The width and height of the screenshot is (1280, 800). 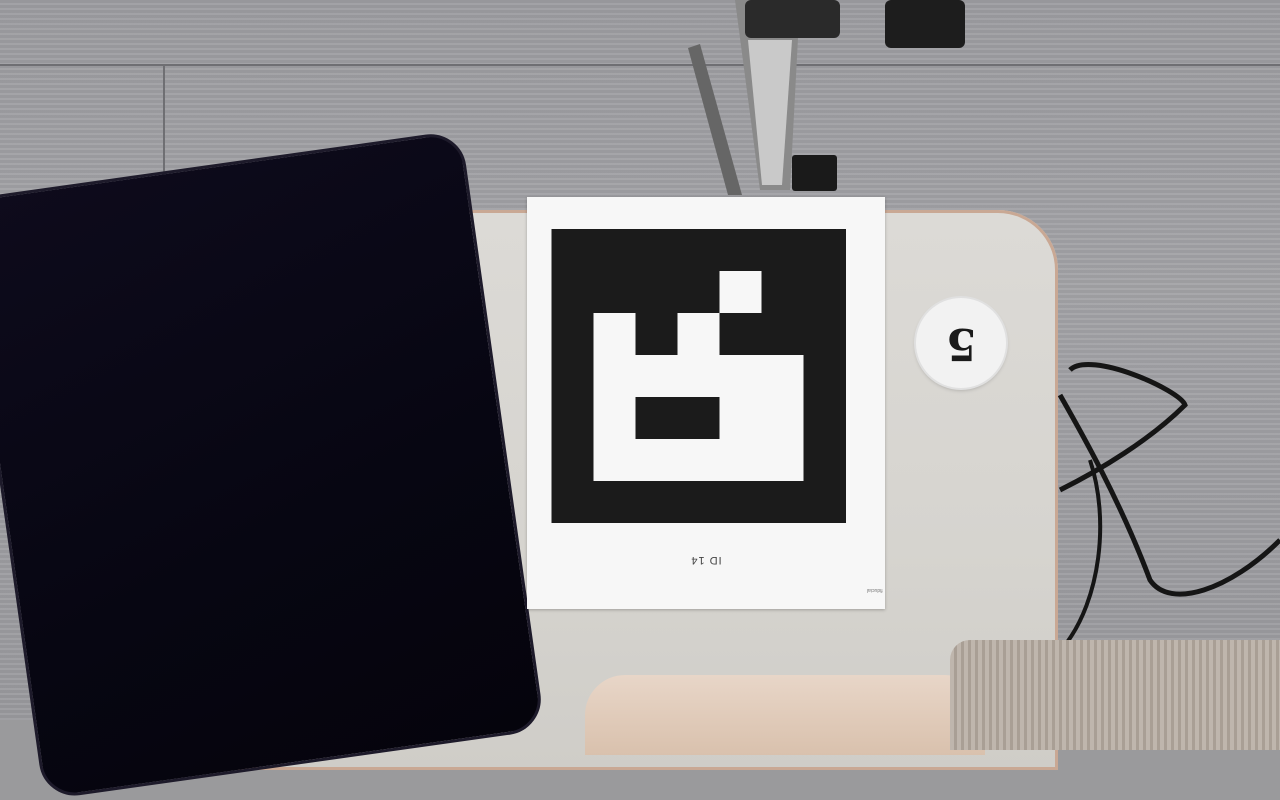 I want to click on marker-credit-text: fiducial, so click(x=875, y=590).